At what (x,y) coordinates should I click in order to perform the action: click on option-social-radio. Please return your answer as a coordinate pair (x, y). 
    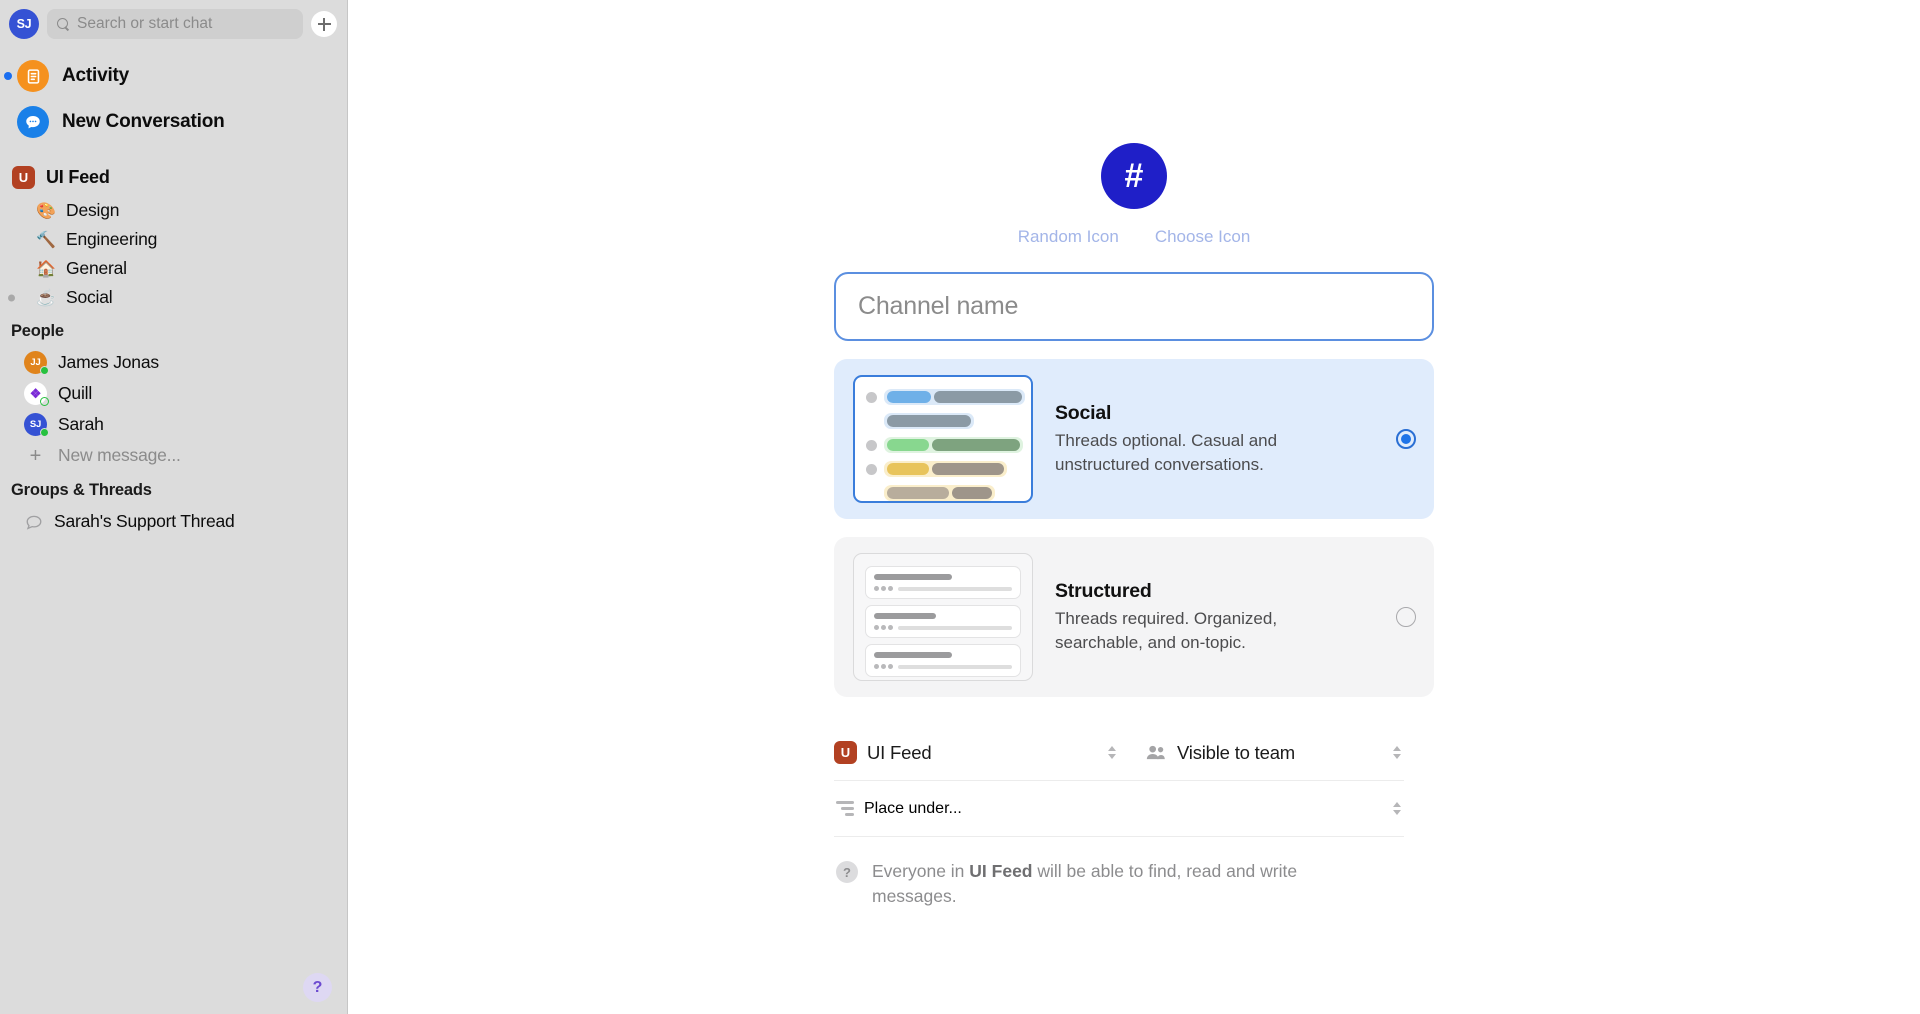
    Looking at the image, I should click on (1406, 439).